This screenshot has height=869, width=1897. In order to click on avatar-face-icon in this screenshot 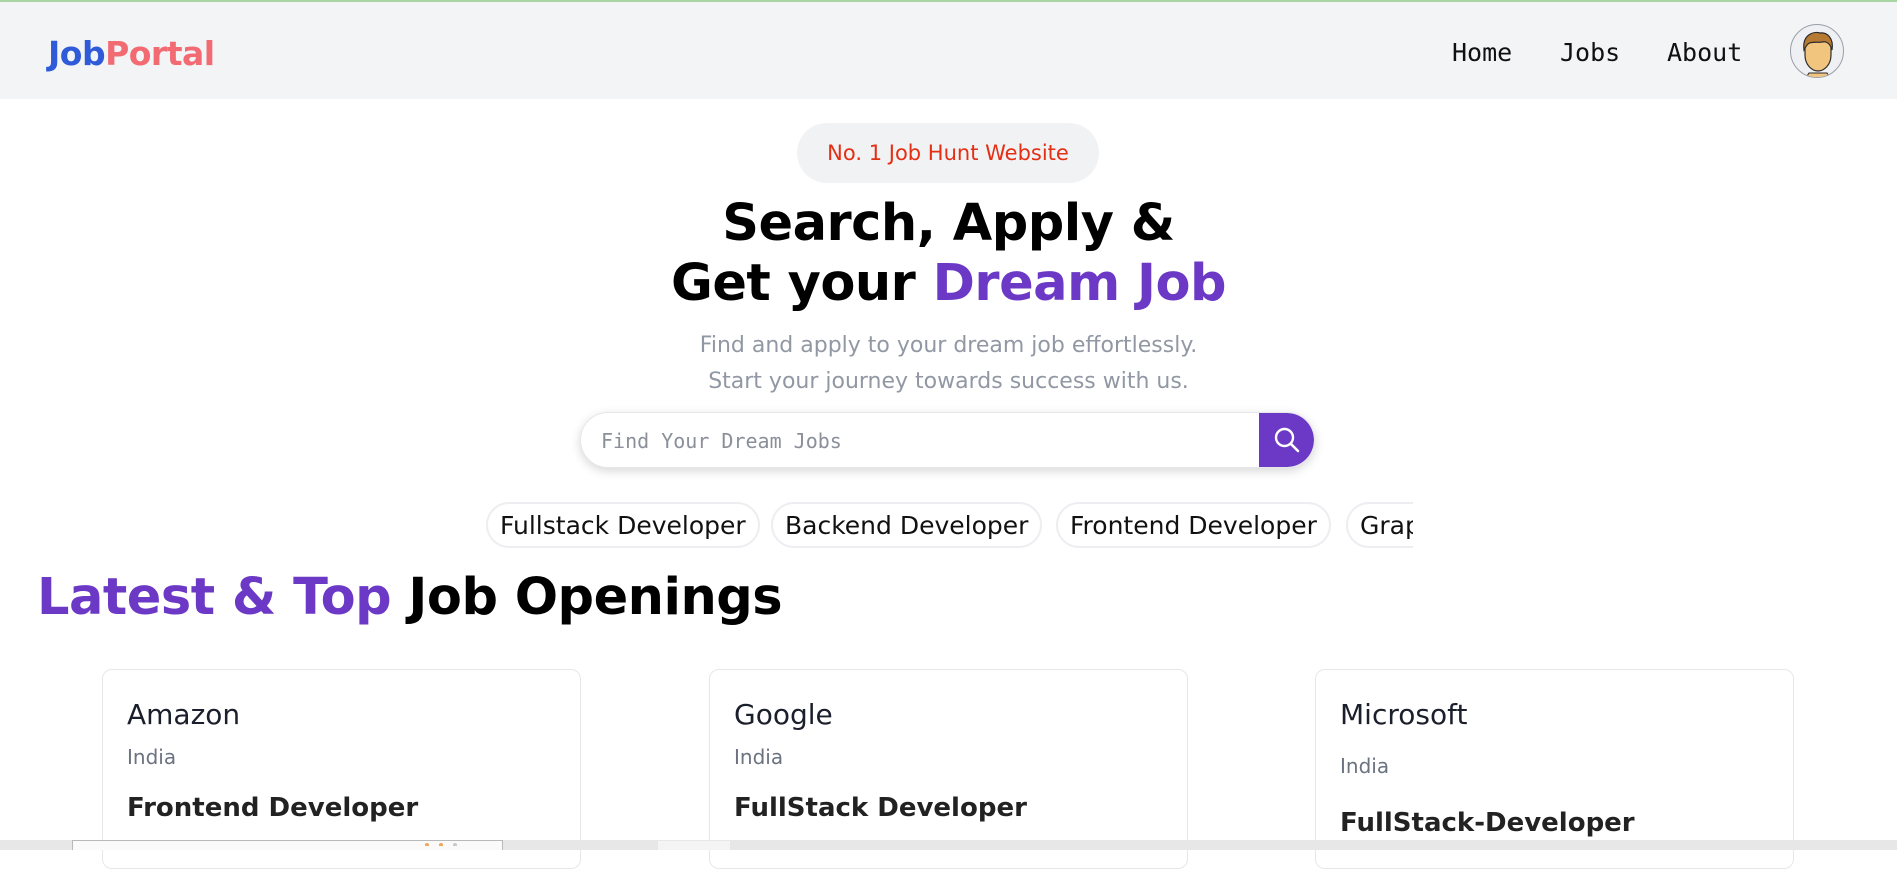, I will do `click(1818, 54)`.